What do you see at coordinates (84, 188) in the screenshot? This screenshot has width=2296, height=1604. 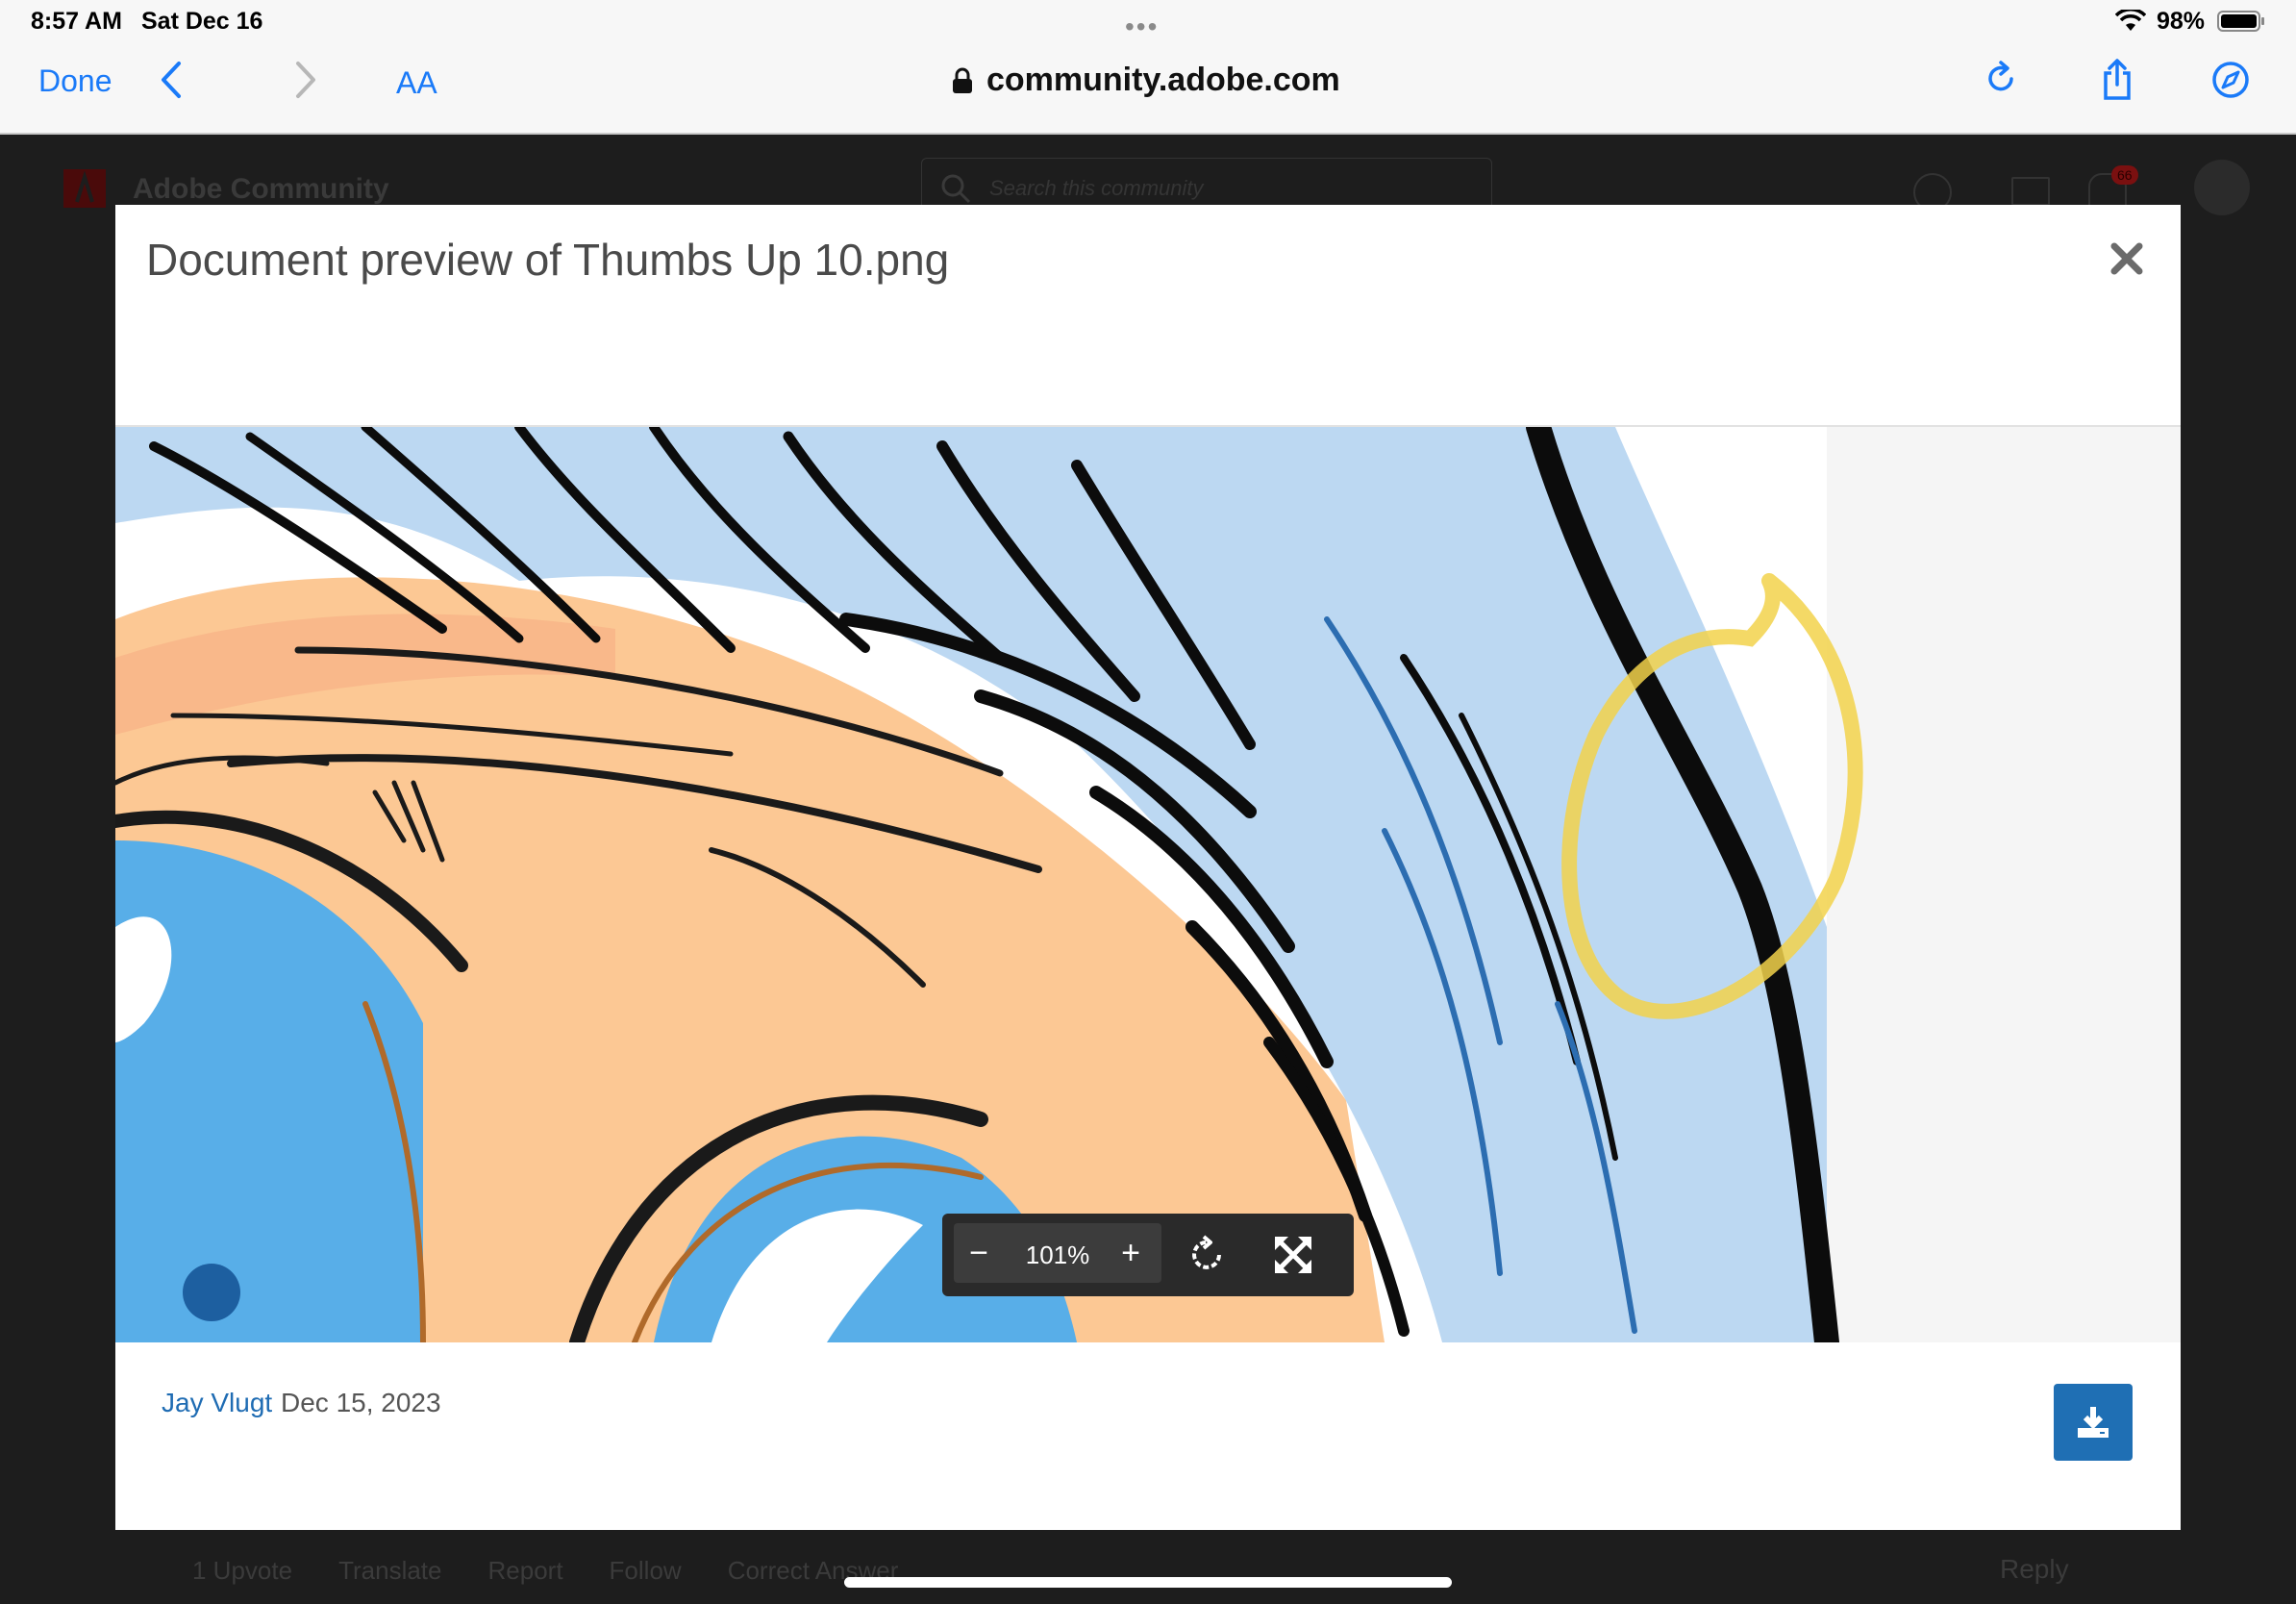 I see `adobe-logo-icon` at bounding box center [84, 188].